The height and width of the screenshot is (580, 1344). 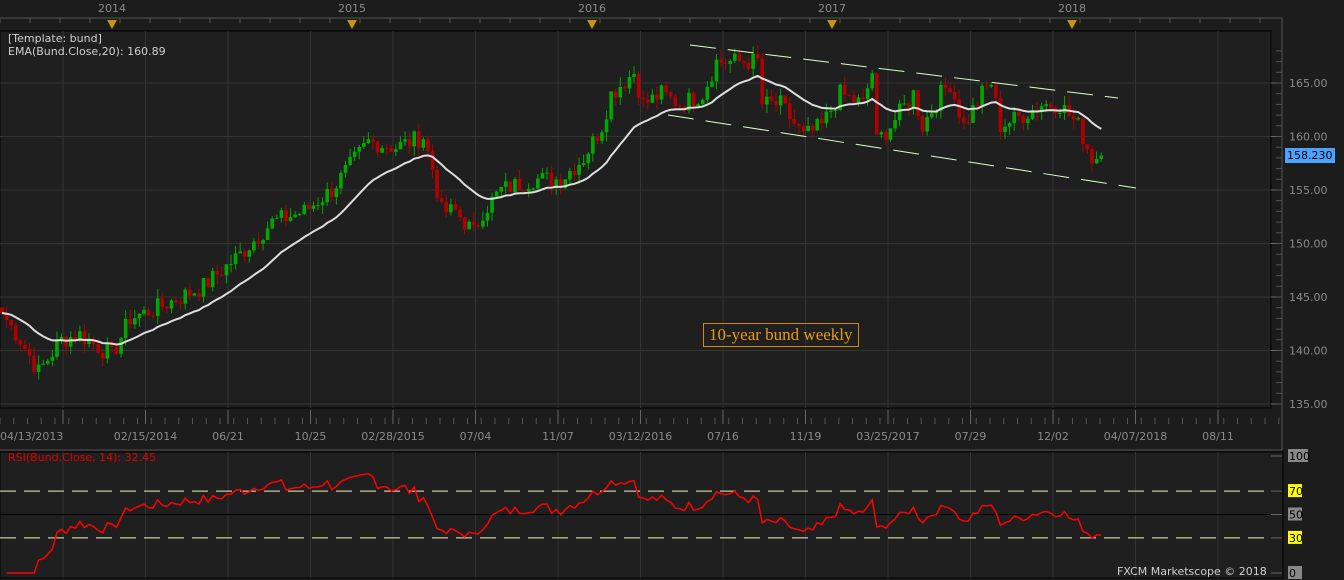 What do you see at coordinates (1308, 190) in the screenshot?
I see `price-label: 155.00` at bounding box center [1308, 190].